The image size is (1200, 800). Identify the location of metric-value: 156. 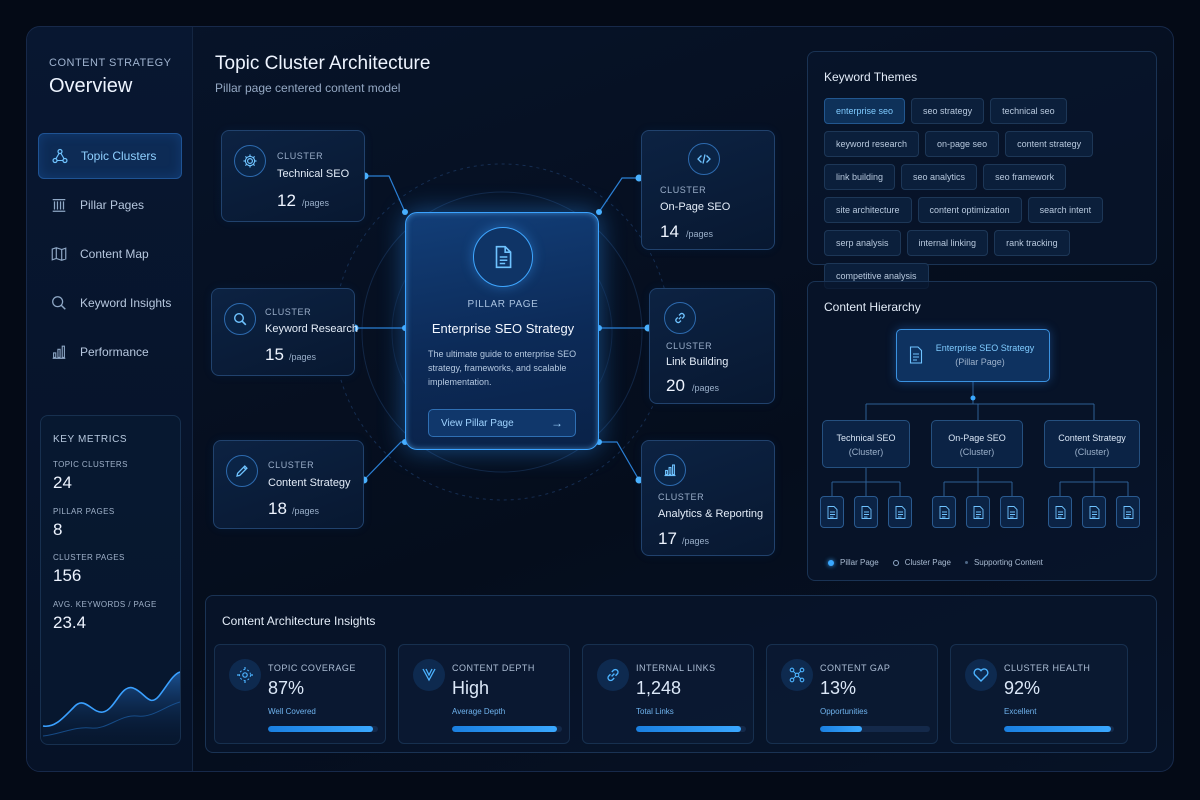
(67, 575).